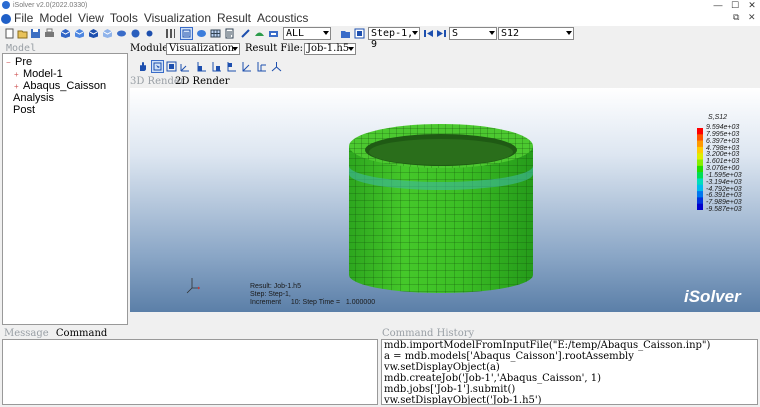  I want to click on mdi-close-button: ✕, so click(752, 17).